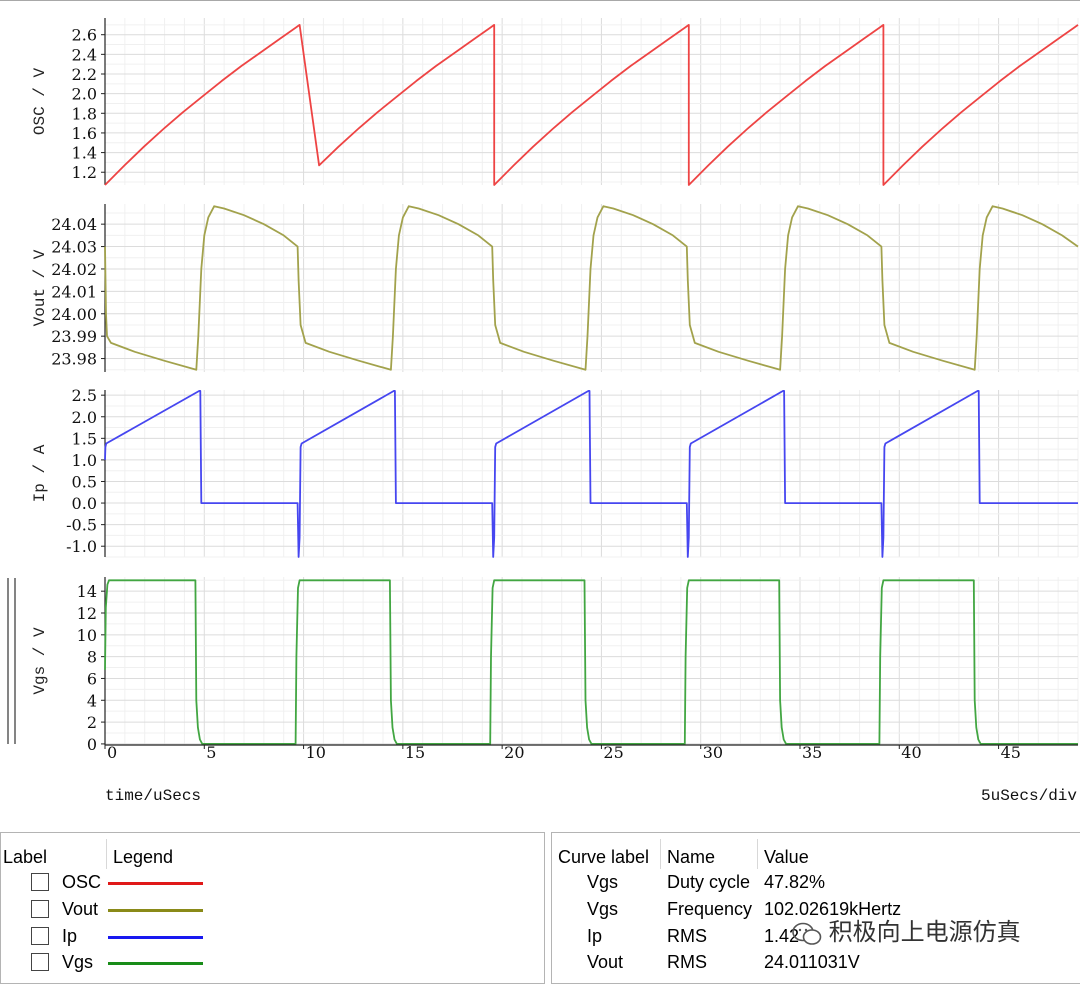  I want to click on y-tick-label: 1.8, so click(84, 113).